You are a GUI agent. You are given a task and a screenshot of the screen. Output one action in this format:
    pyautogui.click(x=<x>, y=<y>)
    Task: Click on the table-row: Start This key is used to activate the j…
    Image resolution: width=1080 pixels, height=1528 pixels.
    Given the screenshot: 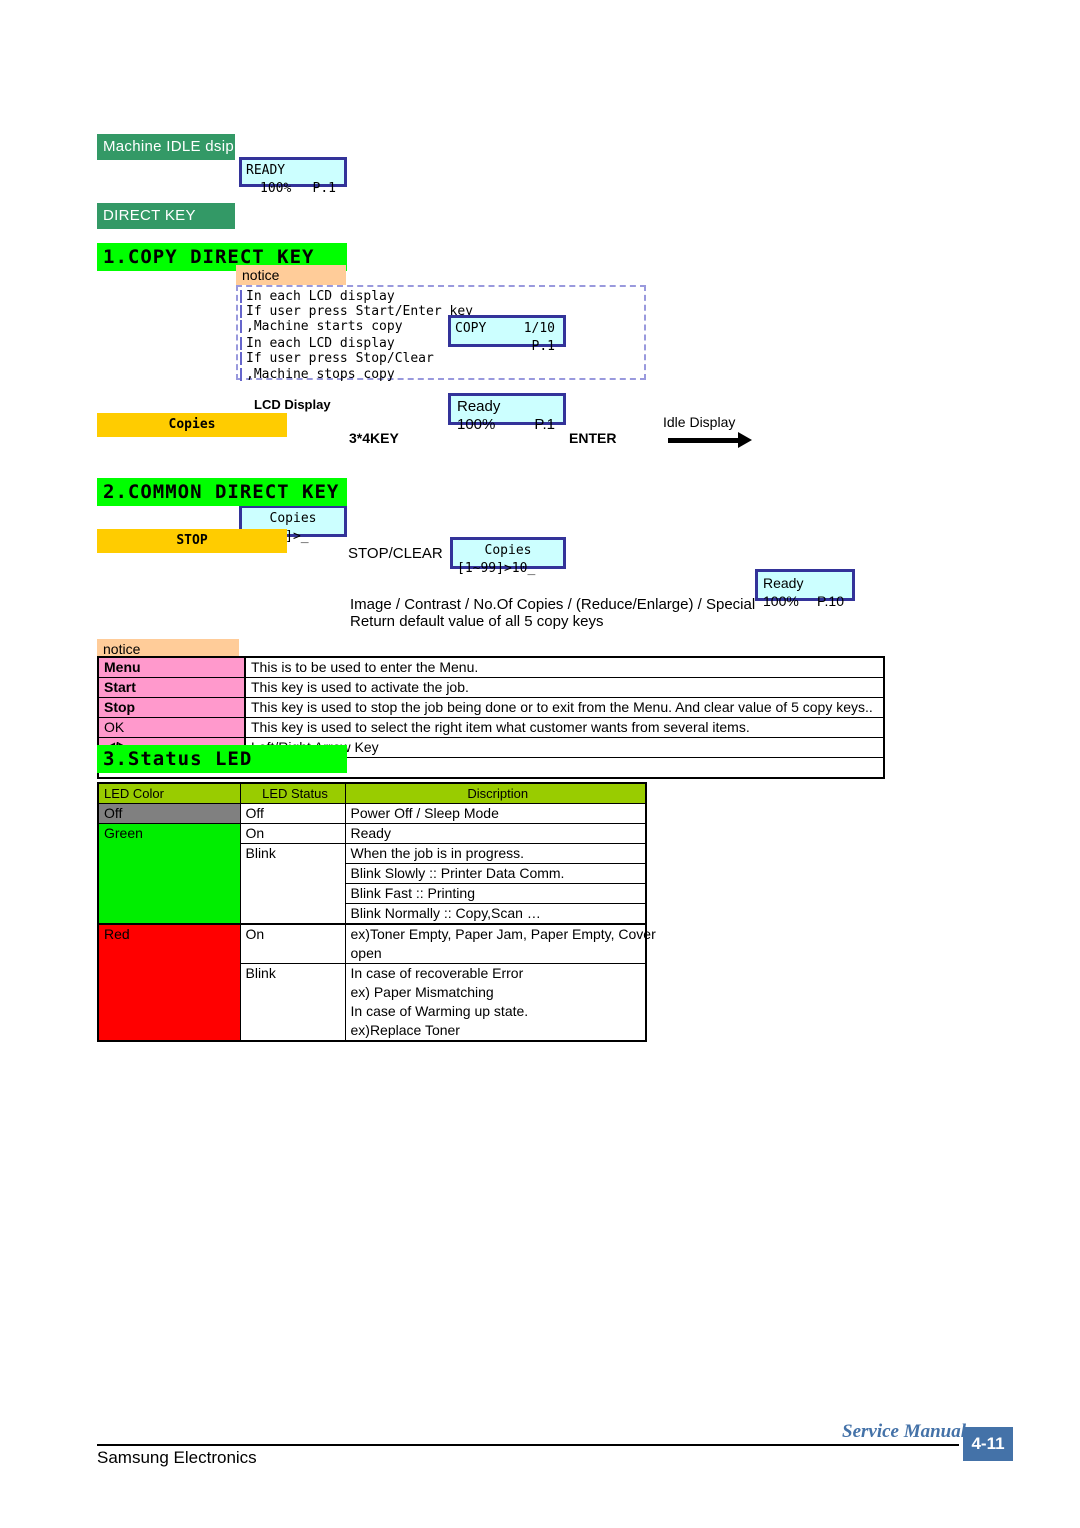 What is the action you would take?
    pyautogui.click(x=491, y=687)
    